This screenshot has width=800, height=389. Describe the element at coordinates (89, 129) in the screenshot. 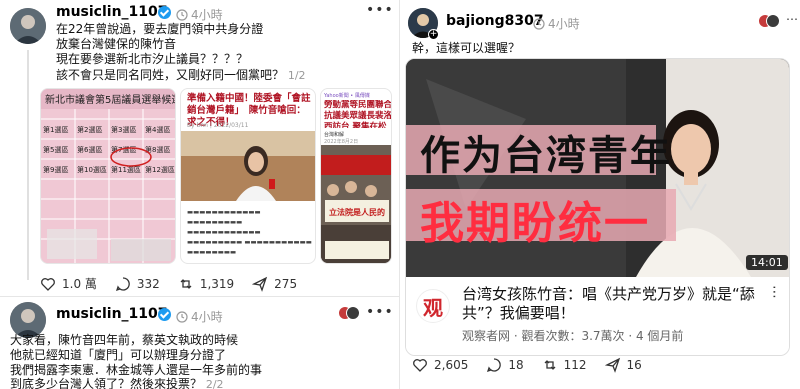

I see `svg-text: 第2選區` at that location.